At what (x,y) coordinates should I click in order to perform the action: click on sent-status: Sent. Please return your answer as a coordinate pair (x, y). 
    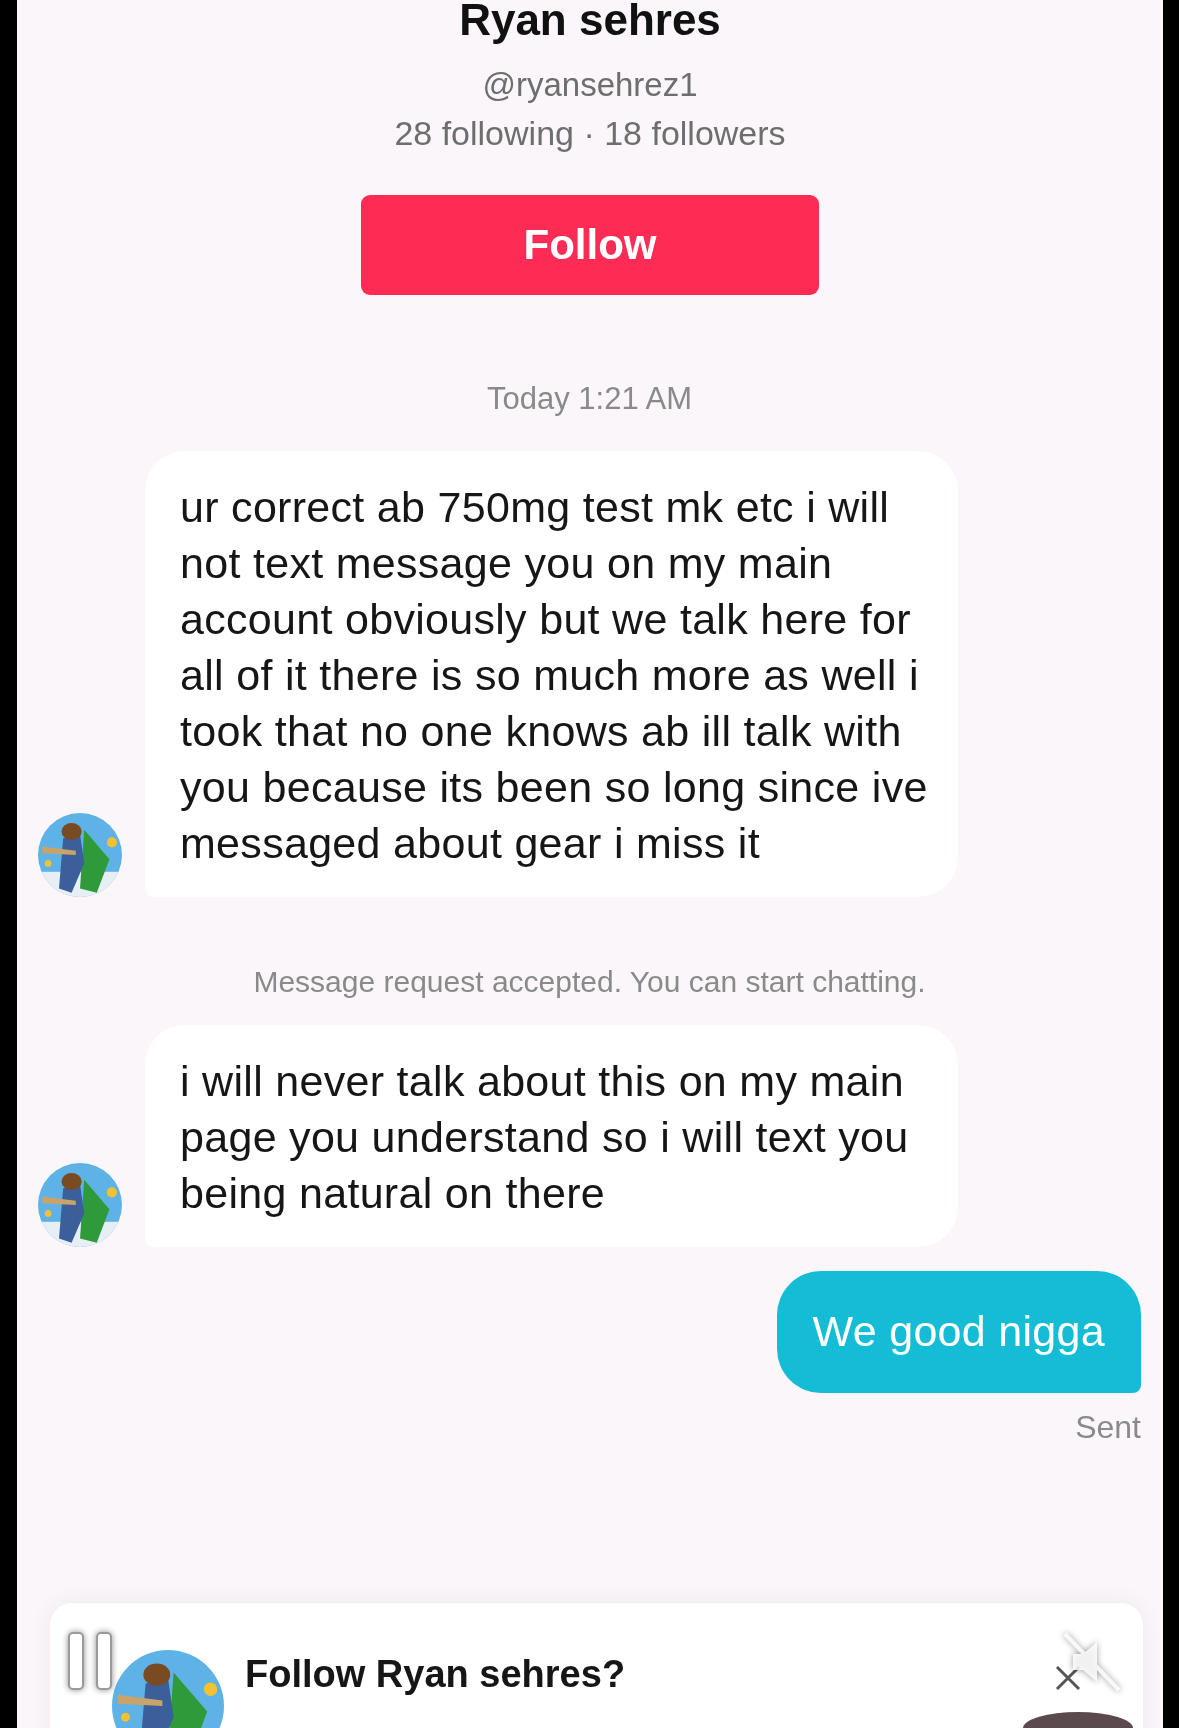
    Looking at the image, I should click on (1108, 1427).